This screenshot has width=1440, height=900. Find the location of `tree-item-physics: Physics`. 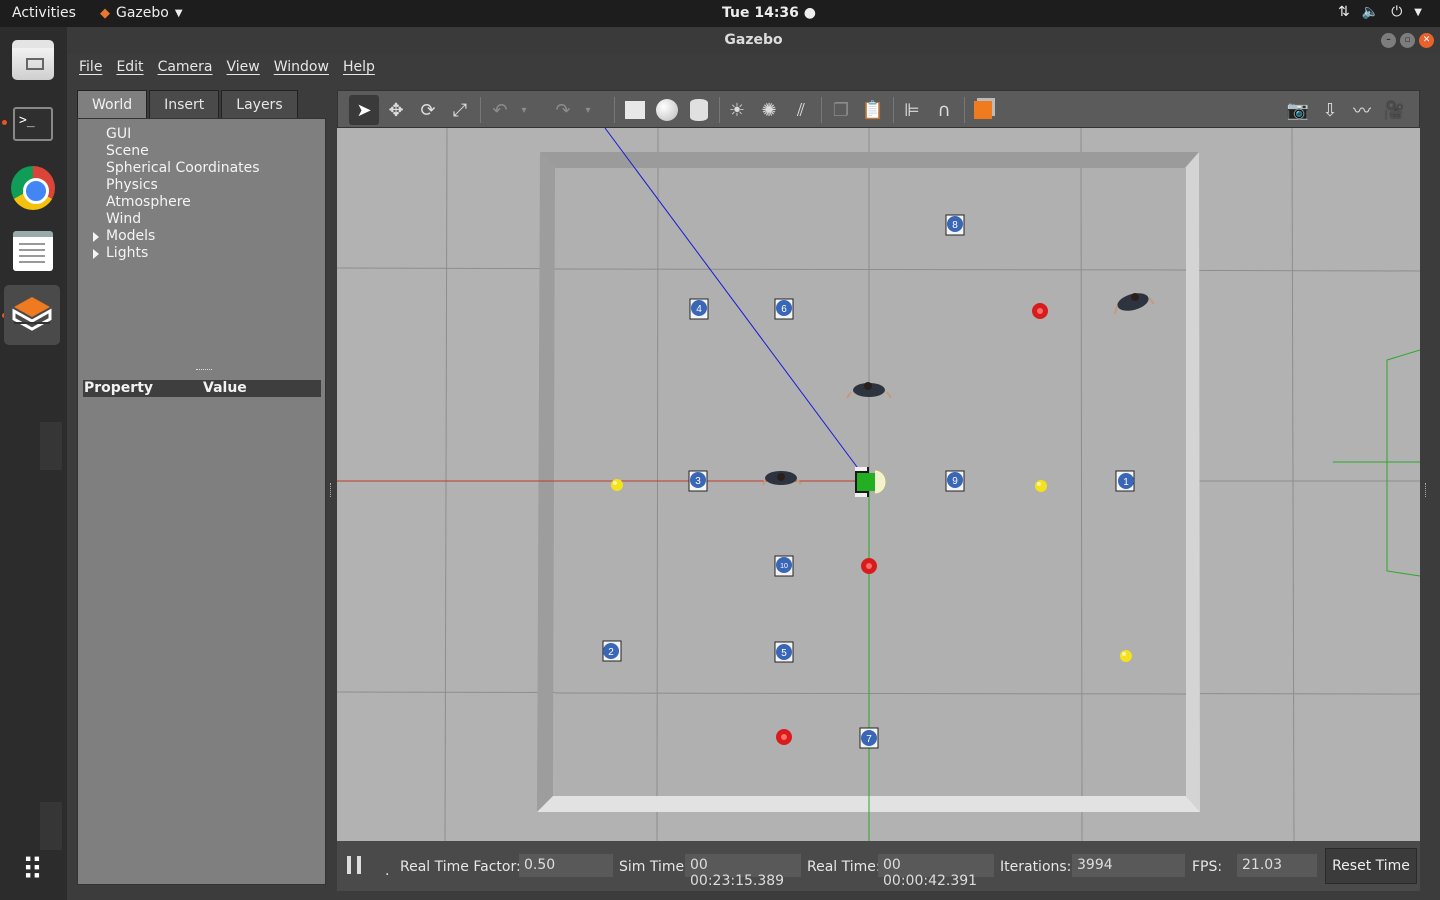

tree-item-physics: Physics is located at coordinates (132, 185).